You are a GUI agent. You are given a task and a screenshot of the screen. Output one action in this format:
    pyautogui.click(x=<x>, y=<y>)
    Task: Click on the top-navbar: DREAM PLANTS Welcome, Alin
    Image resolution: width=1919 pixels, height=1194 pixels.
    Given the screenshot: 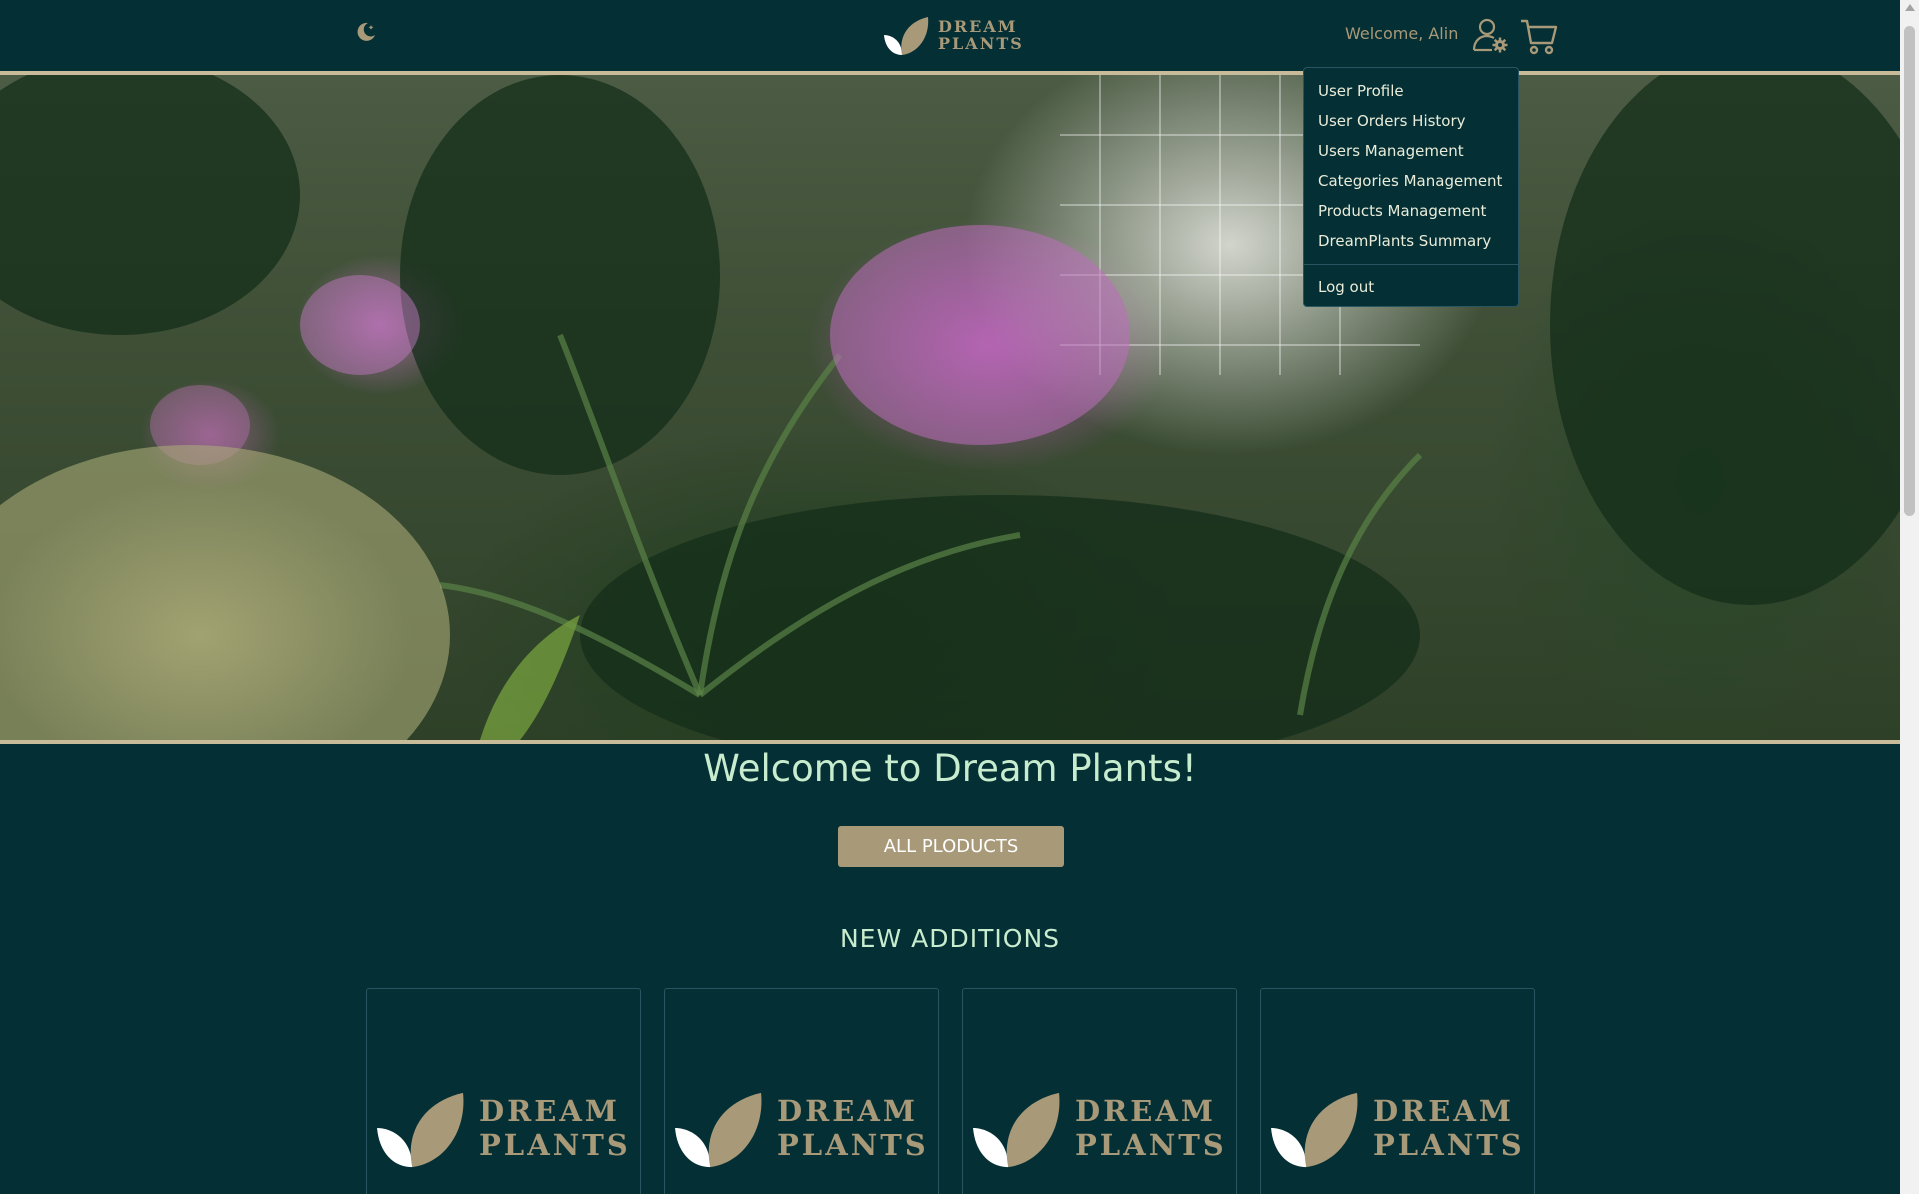 What is the action you would take?
    pyautogui.click(x=950, y=35)
    